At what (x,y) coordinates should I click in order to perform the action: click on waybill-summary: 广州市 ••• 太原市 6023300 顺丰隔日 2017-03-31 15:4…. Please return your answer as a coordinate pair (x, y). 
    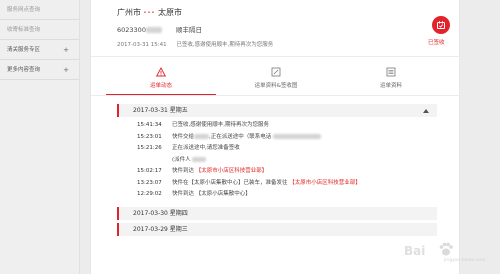
    Looking at the image, I should click on (275, 25).